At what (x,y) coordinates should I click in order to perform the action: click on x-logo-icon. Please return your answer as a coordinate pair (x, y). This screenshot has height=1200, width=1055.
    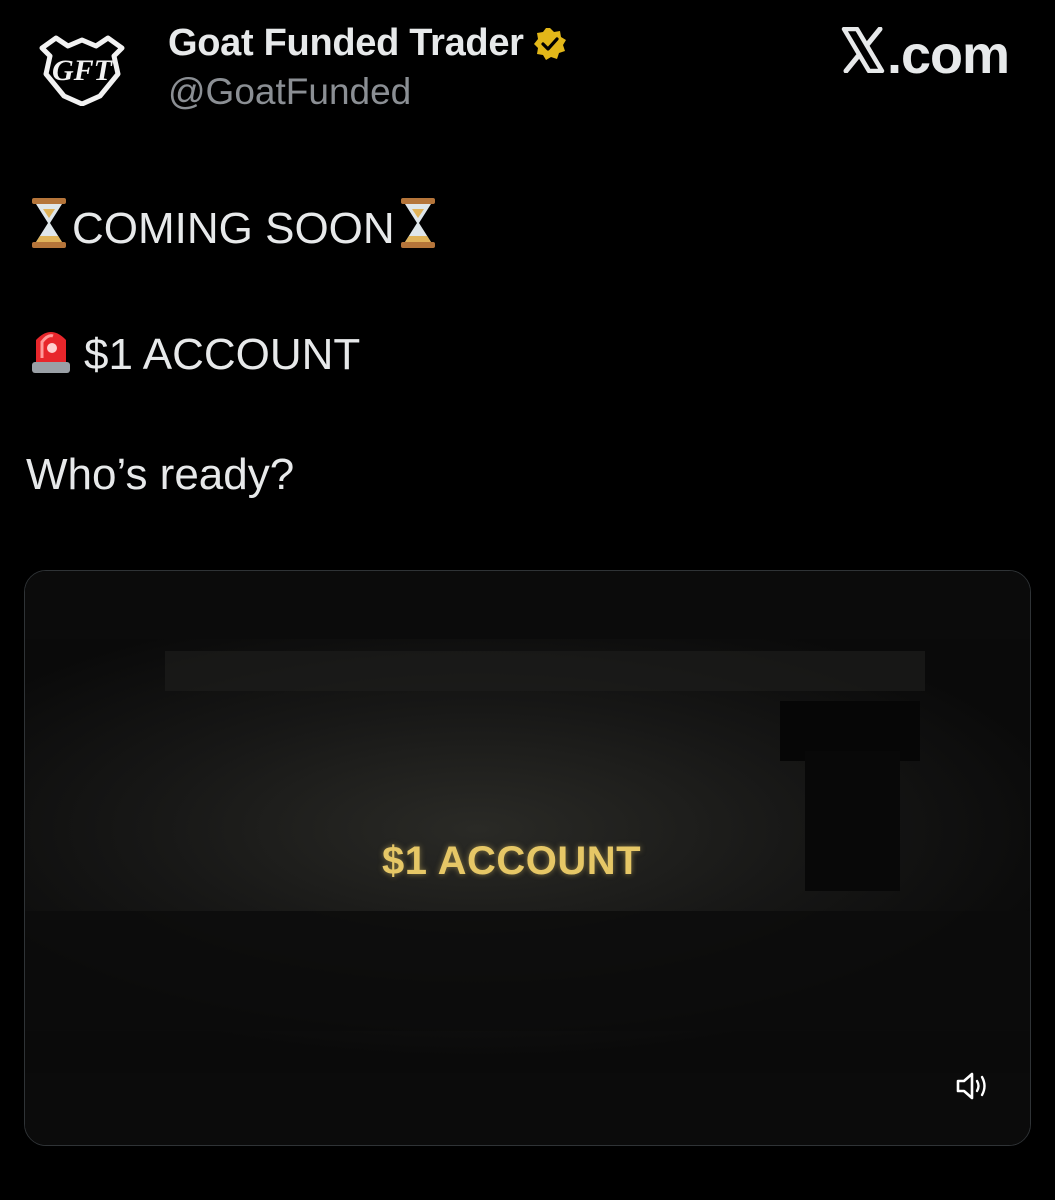
    Looking at the image, I should click on (863, 49).